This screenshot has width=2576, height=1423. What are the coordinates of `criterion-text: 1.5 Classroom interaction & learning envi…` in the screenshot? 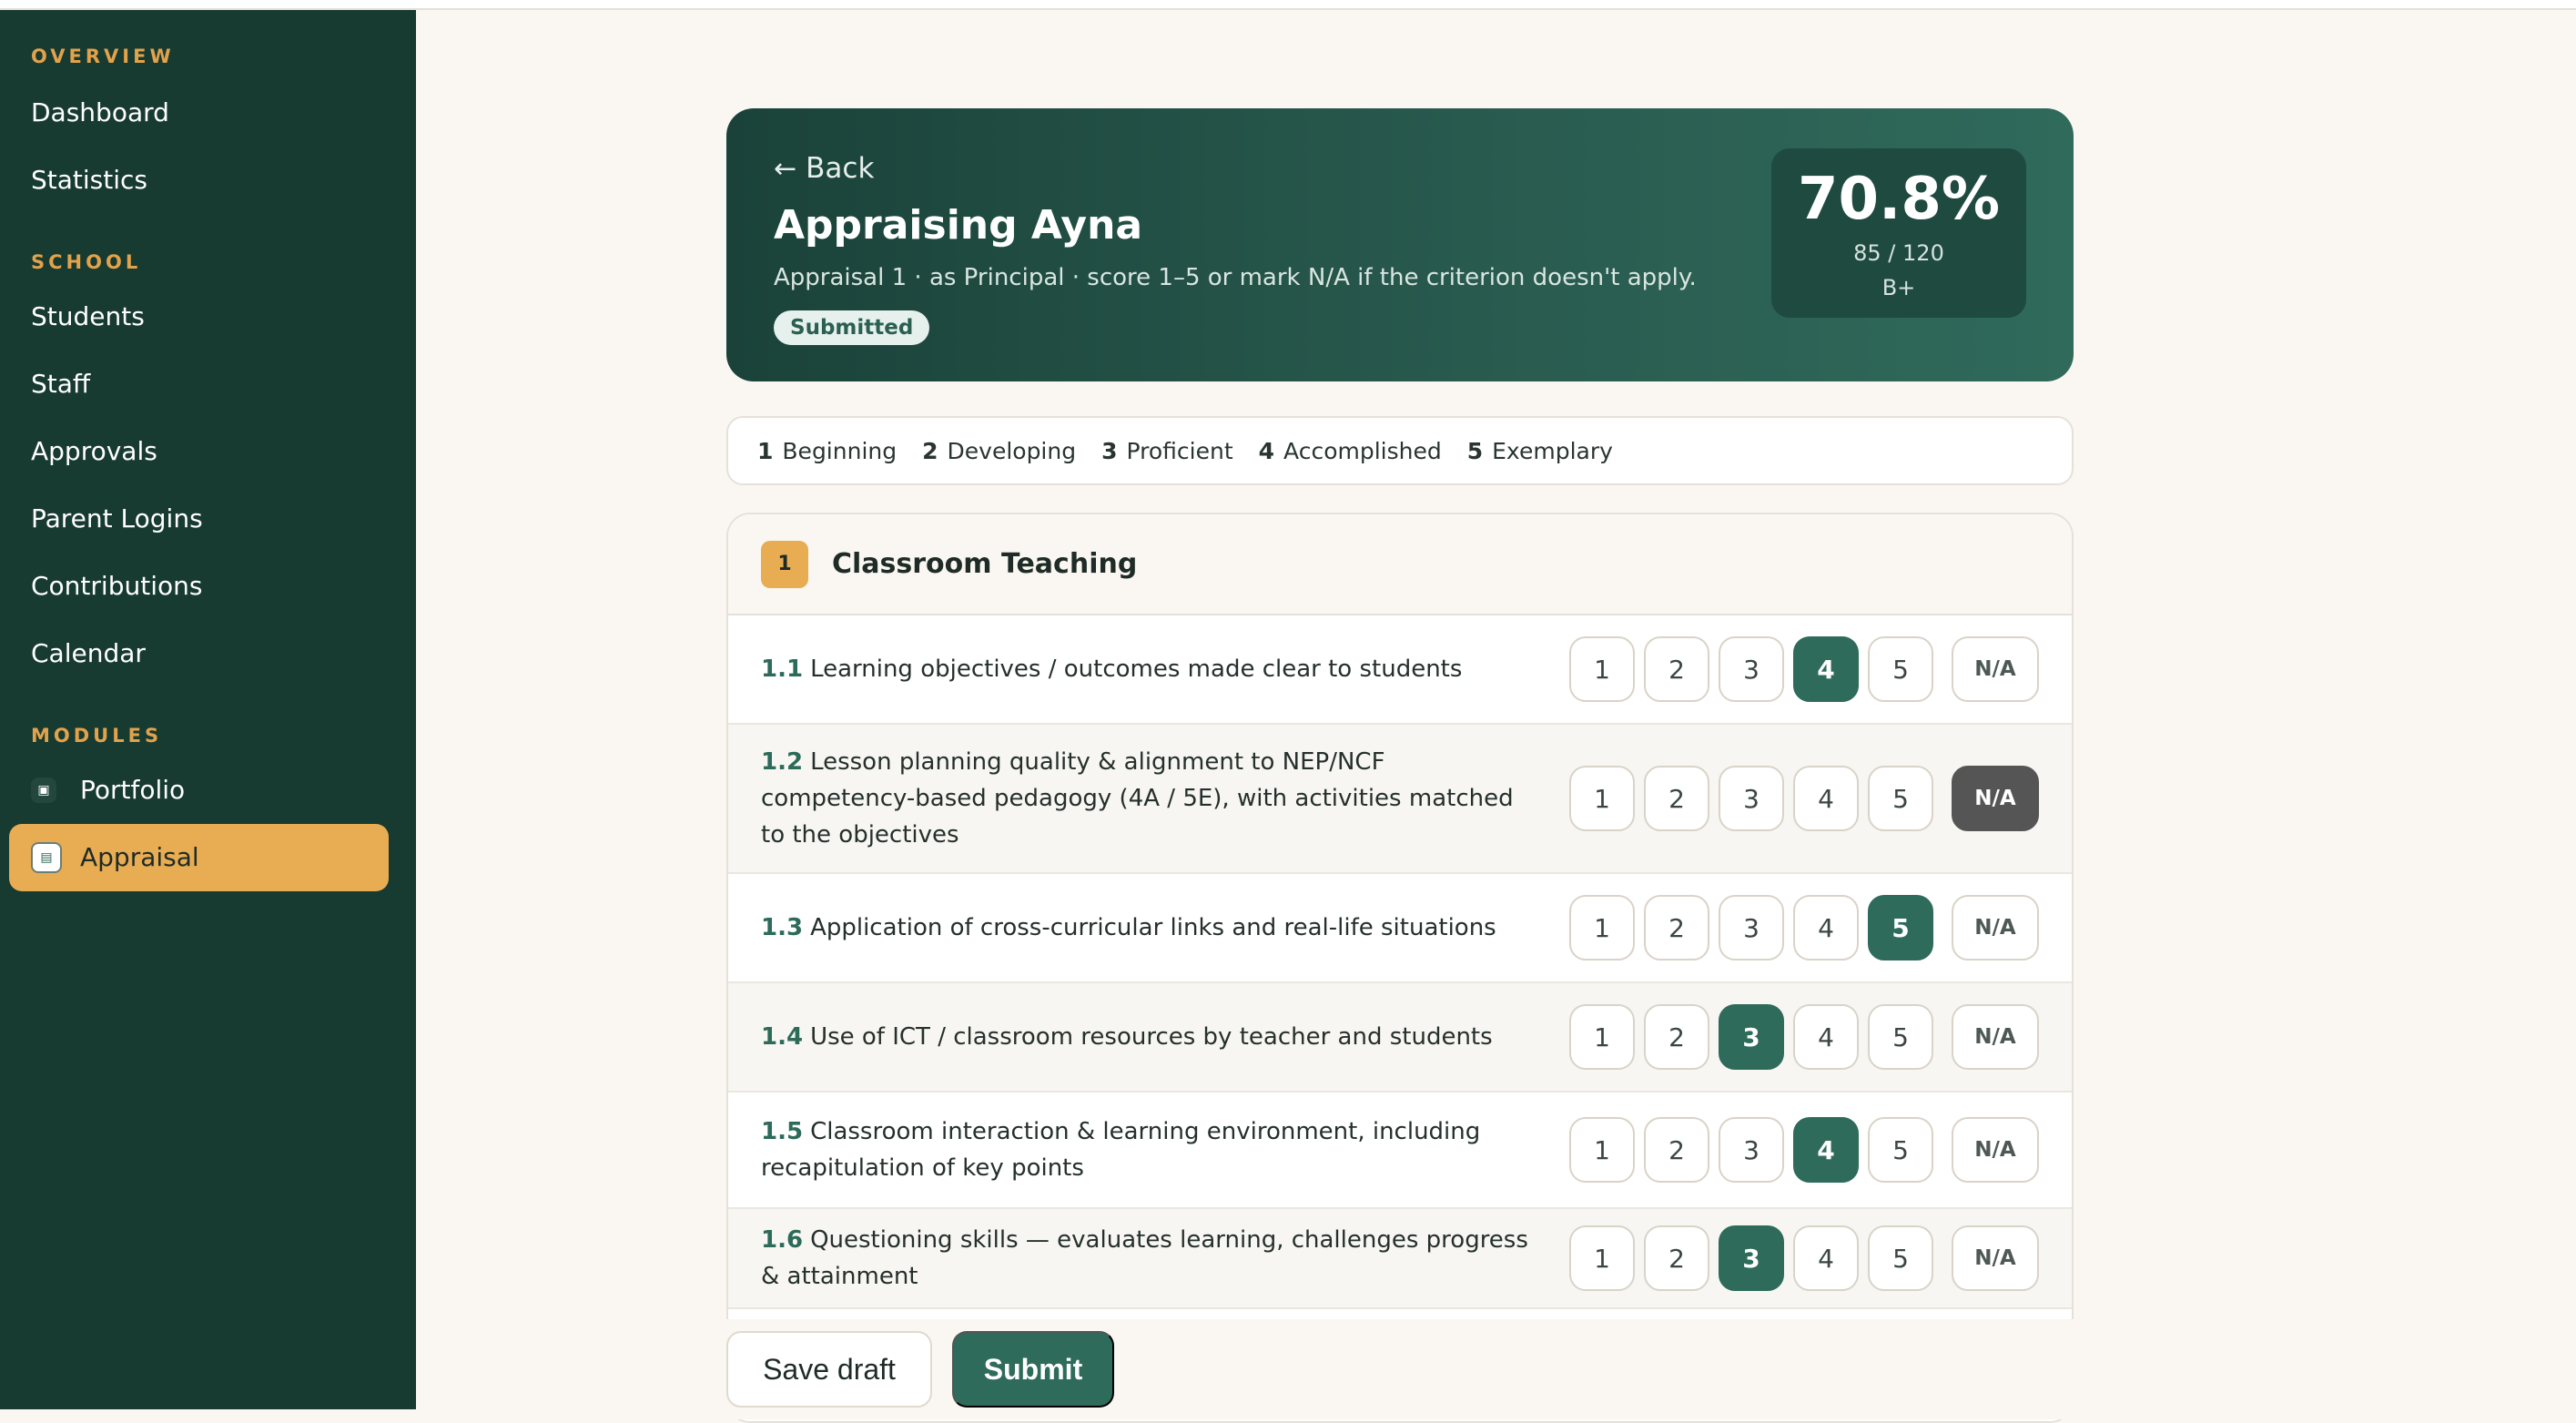 It's located at (1152, 1149).